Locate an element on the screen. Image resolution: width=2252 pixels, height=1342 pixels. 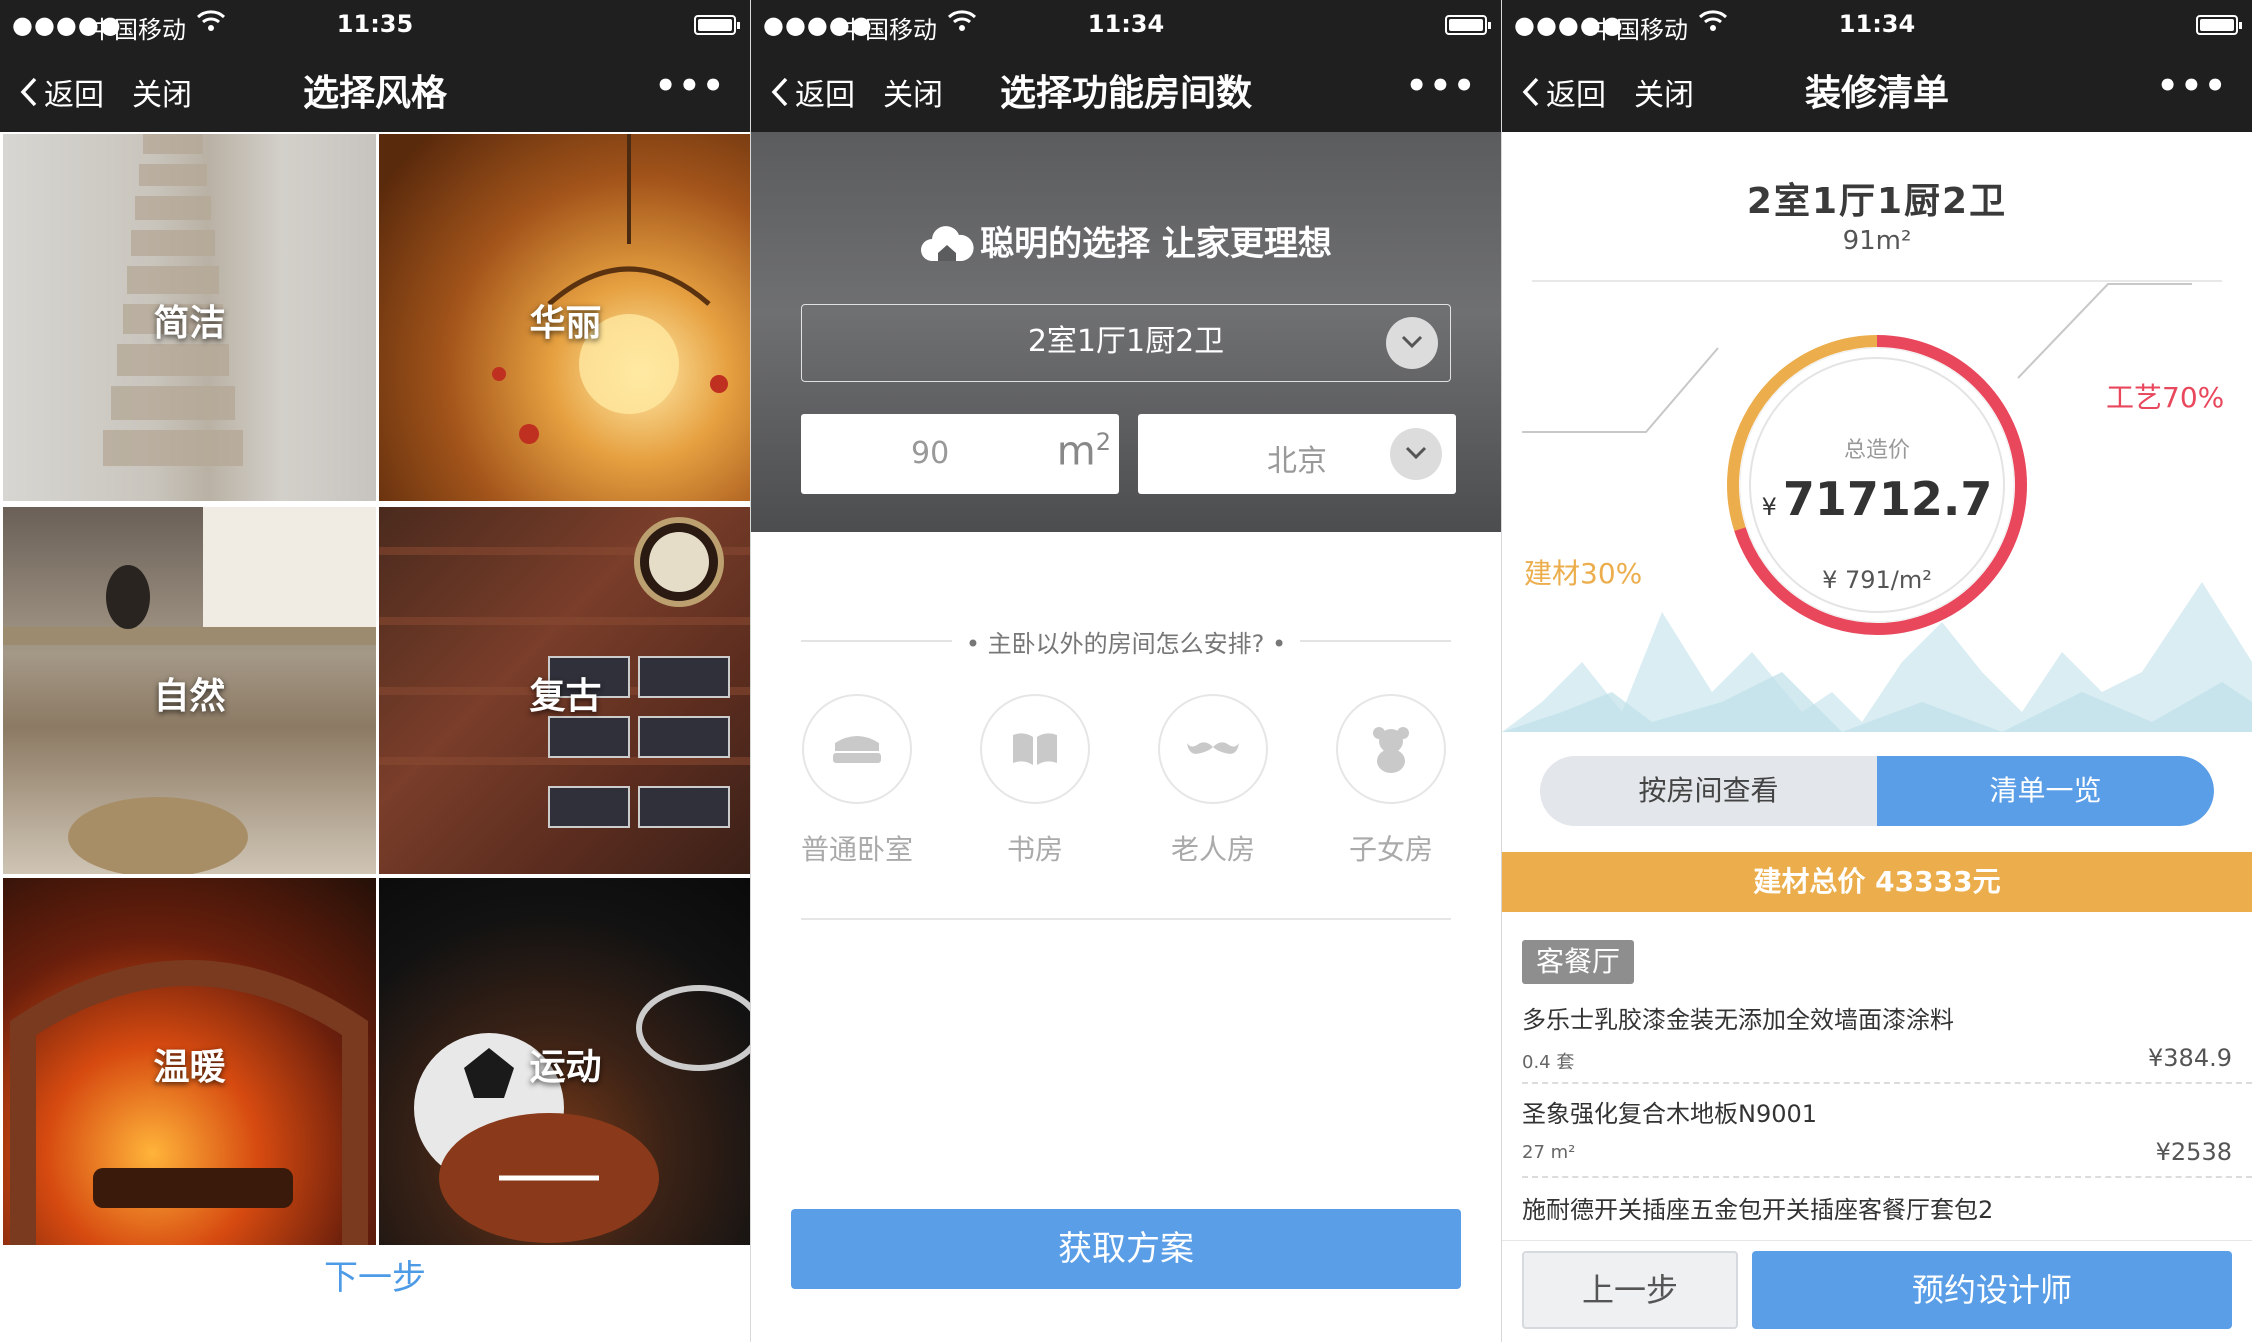
status-time: 11:35 is located at coordinates (375, 24).